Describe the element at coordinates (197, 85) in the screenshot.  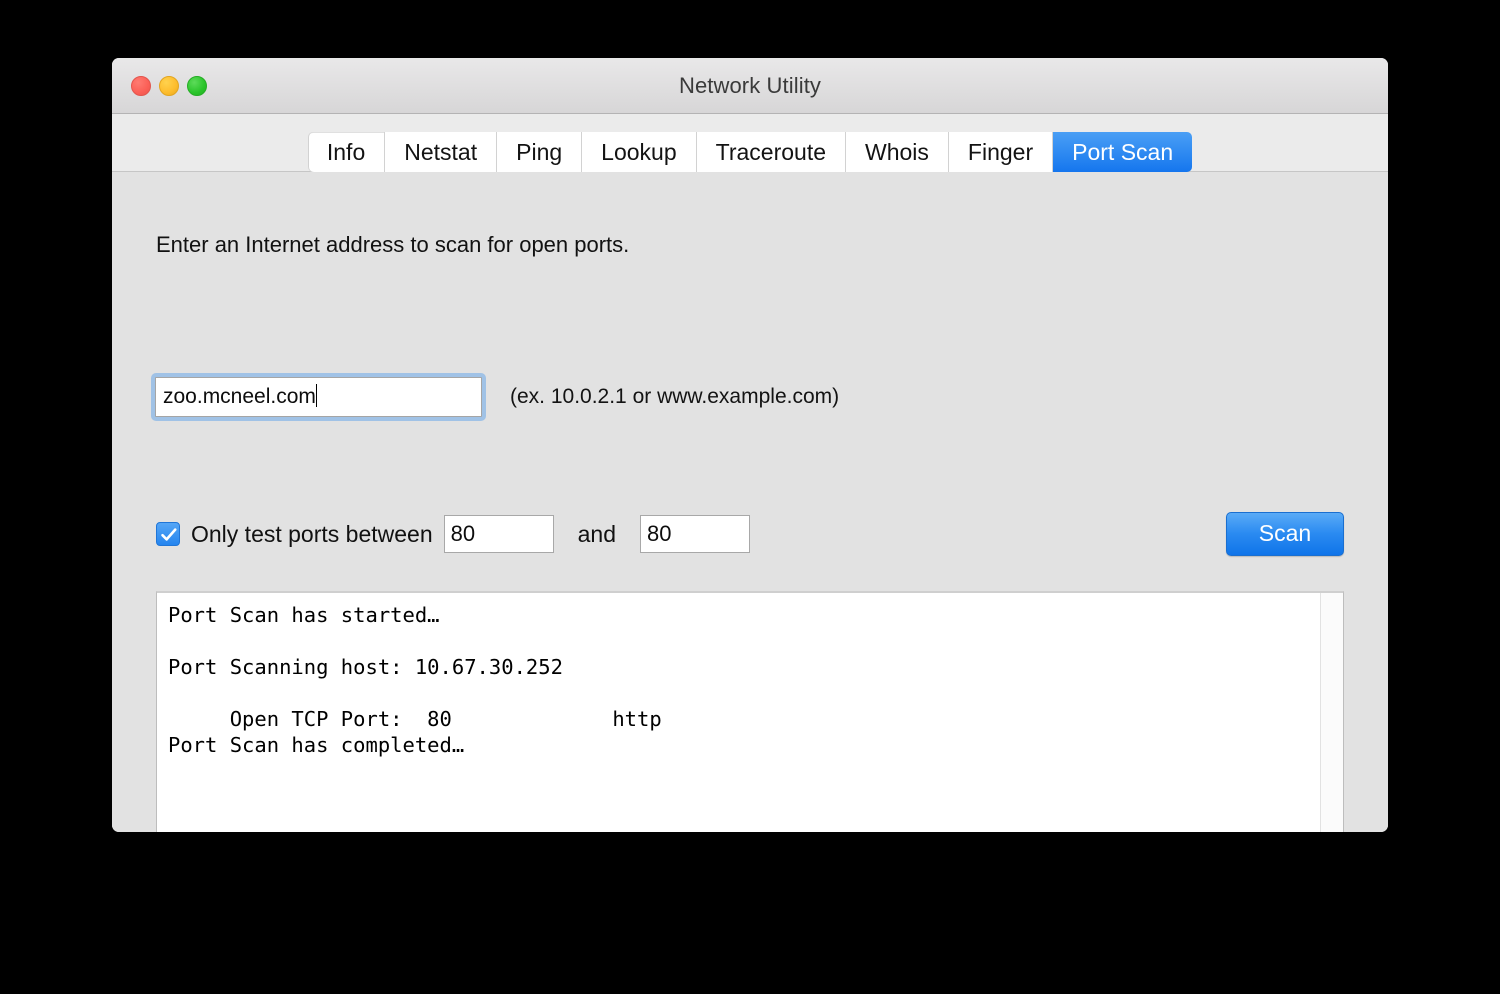
I see `maximize-button-icon` at that location.